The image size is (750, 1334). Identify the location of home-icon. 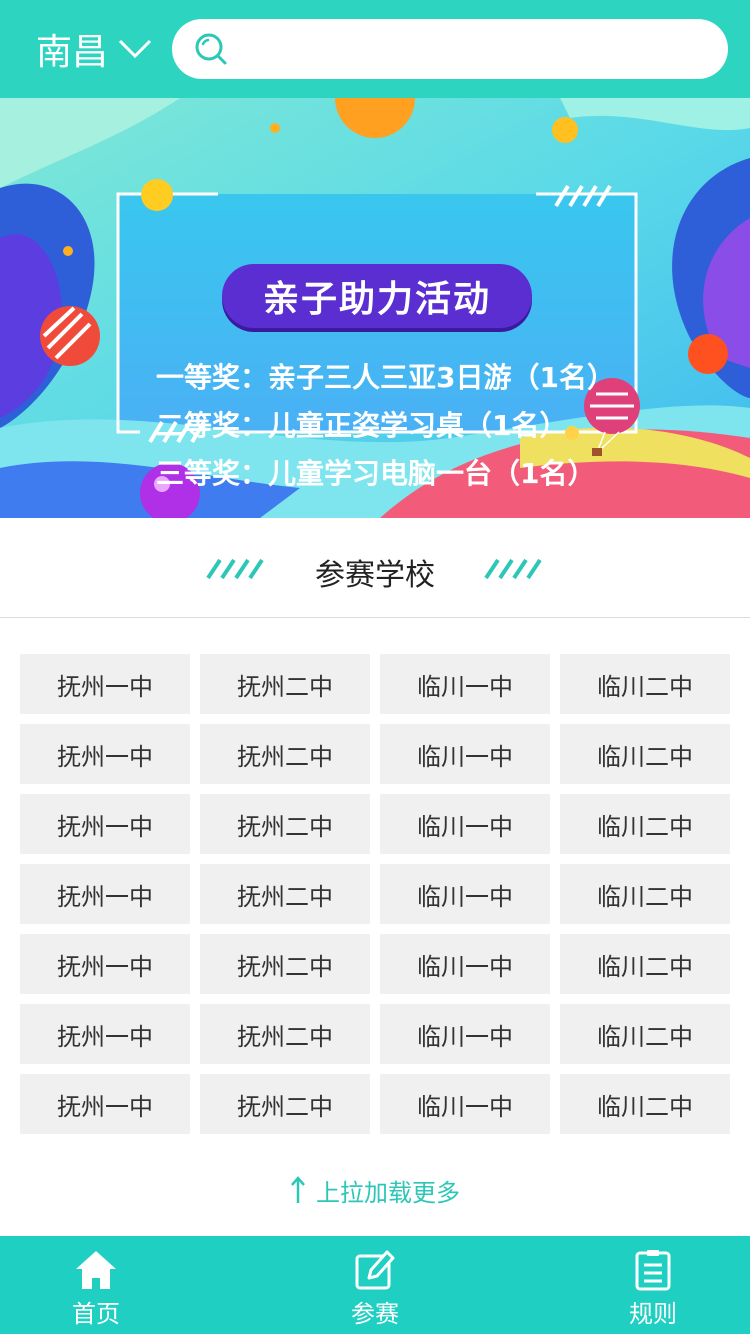
(96, 1270).